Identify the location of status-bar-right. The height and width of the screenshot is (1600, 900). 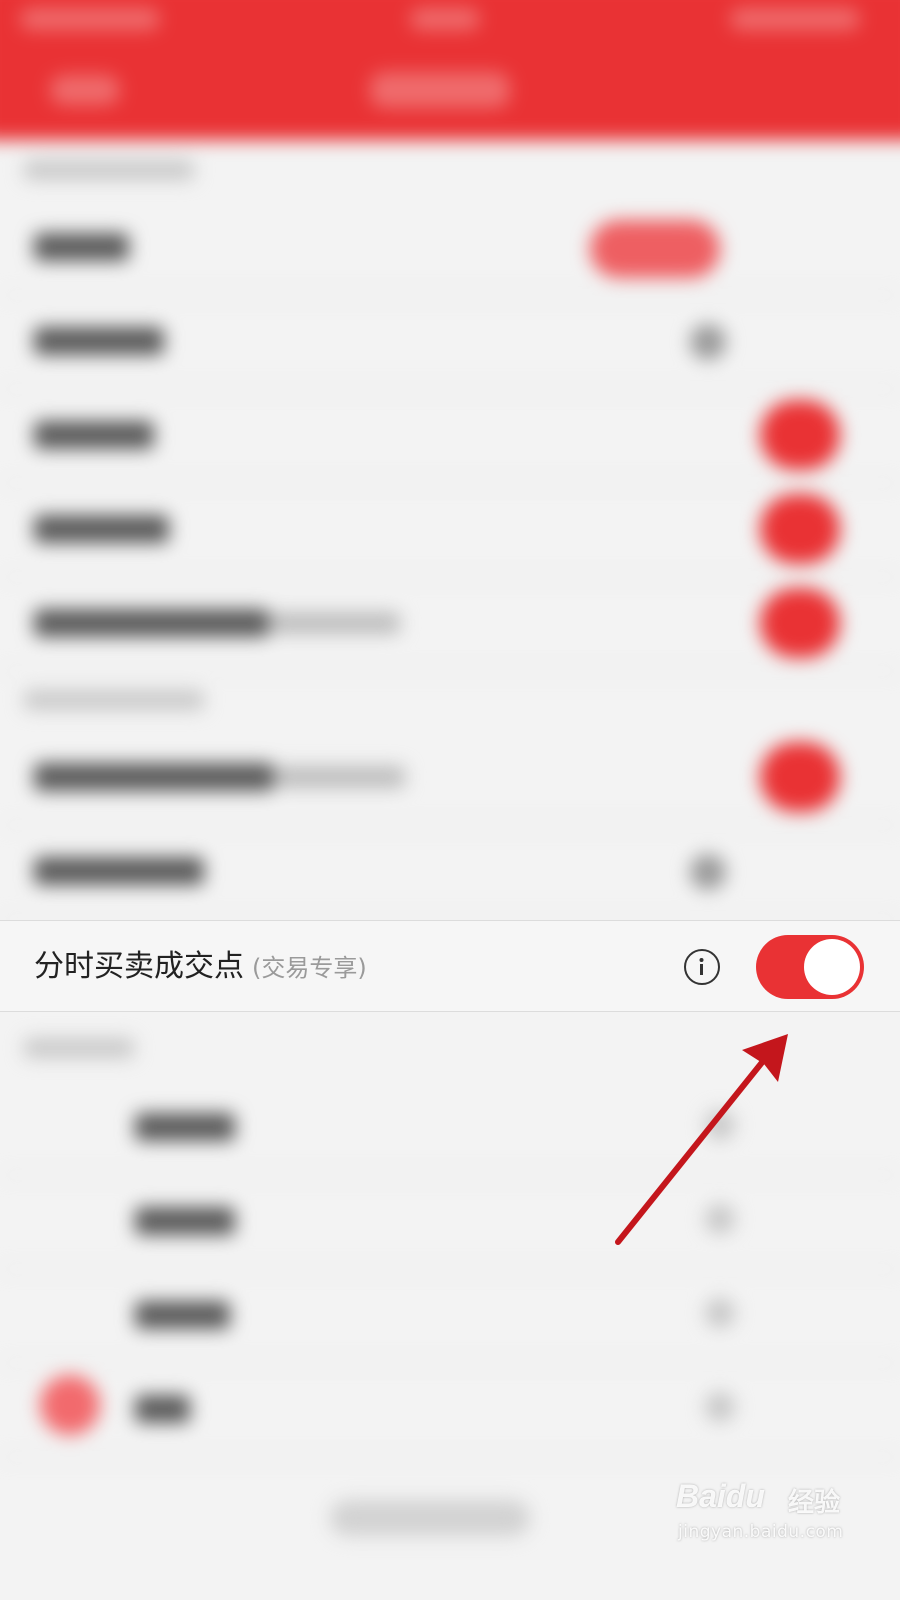
(795, 19).